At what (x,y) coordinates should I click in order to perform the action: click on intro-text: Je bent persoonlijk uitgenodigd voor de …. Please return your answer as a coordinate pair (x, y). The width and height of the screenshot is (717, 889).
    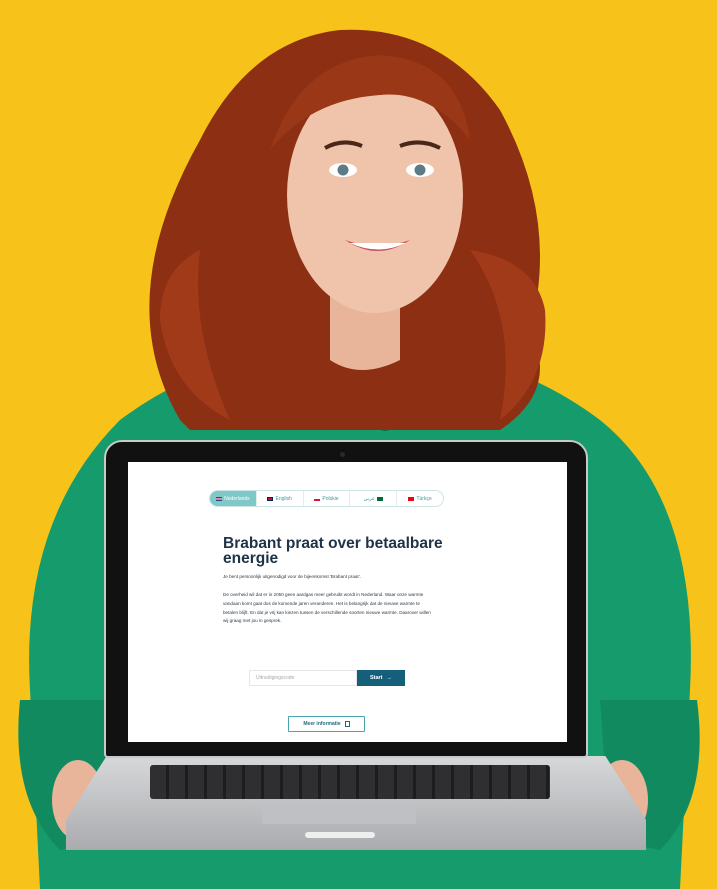
    Looking at the image, I should click on (292, 576).